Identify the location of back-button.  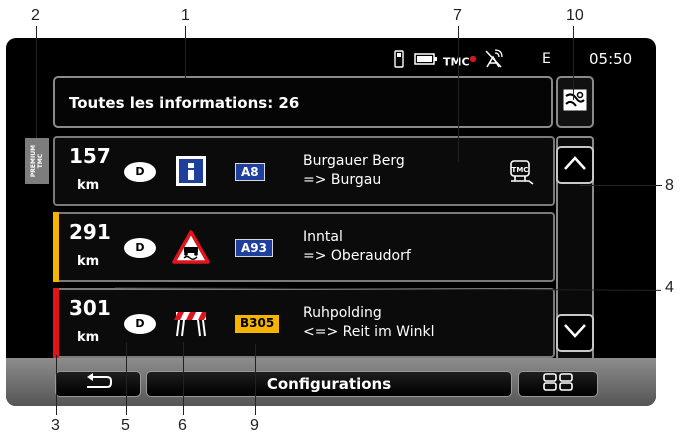
(98, 384).